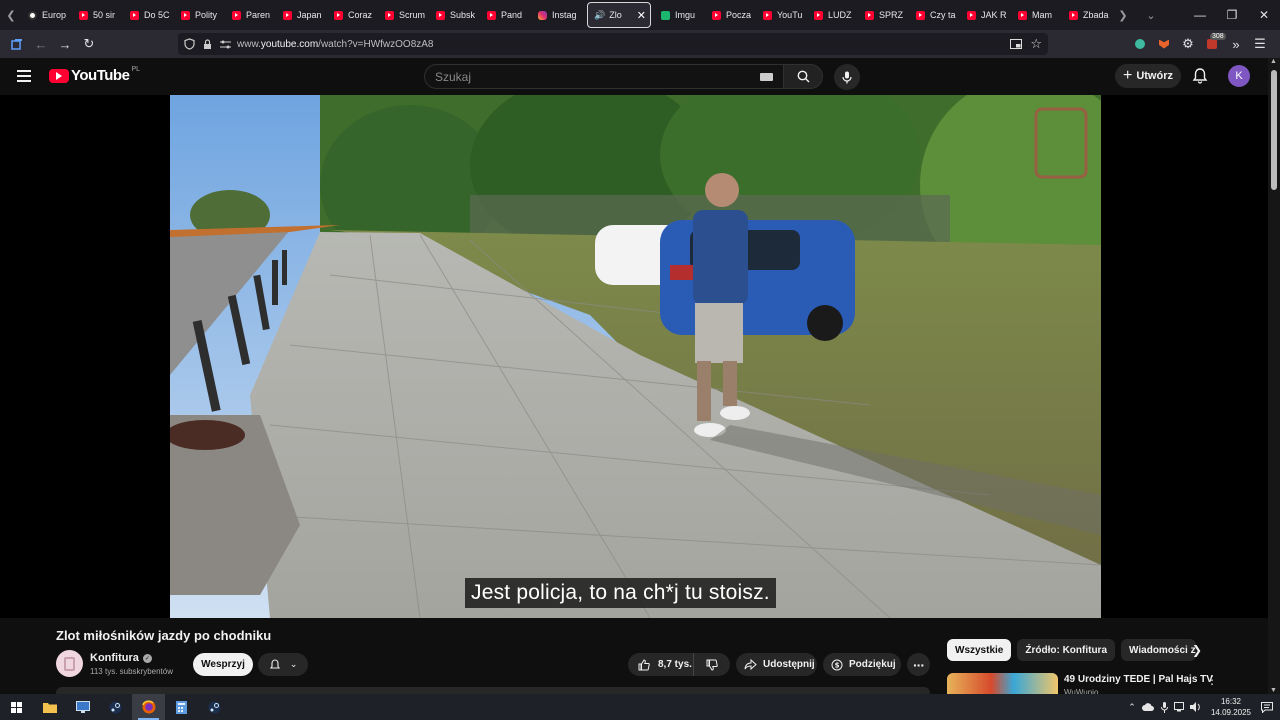 This screenshot has width=1280, height=720. Describe the element at coordinates (223, 664) in the screenshot. I see `support-button: Wesprzyj` at that location.